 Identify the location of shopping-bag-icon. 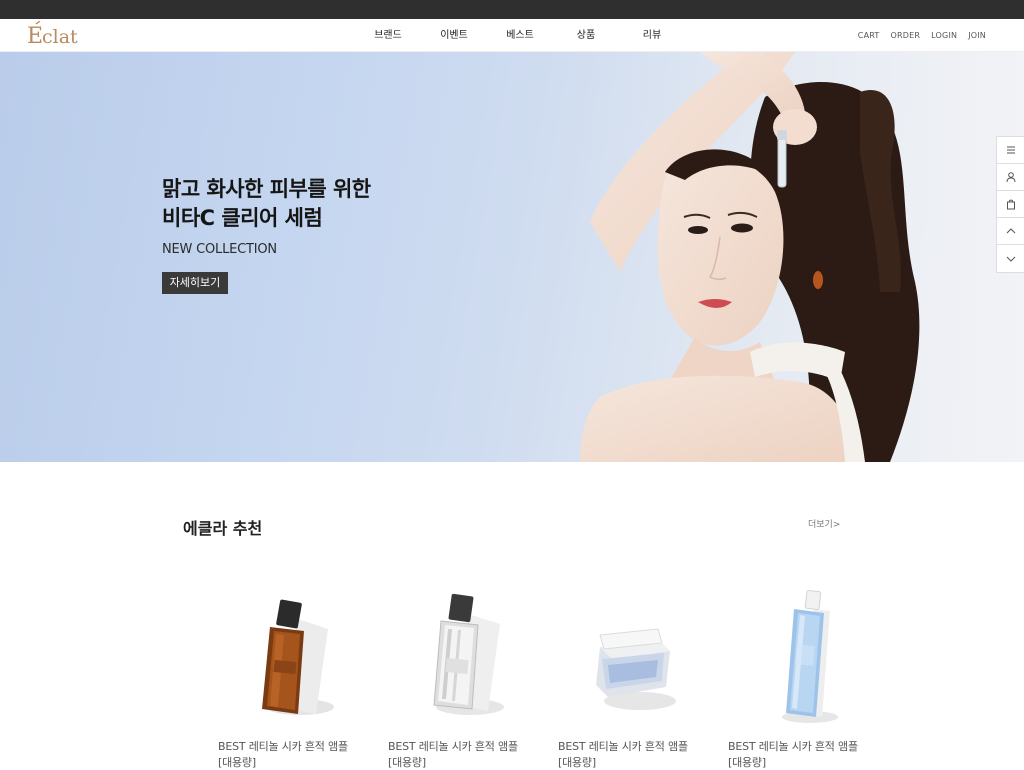
(1010, 204).